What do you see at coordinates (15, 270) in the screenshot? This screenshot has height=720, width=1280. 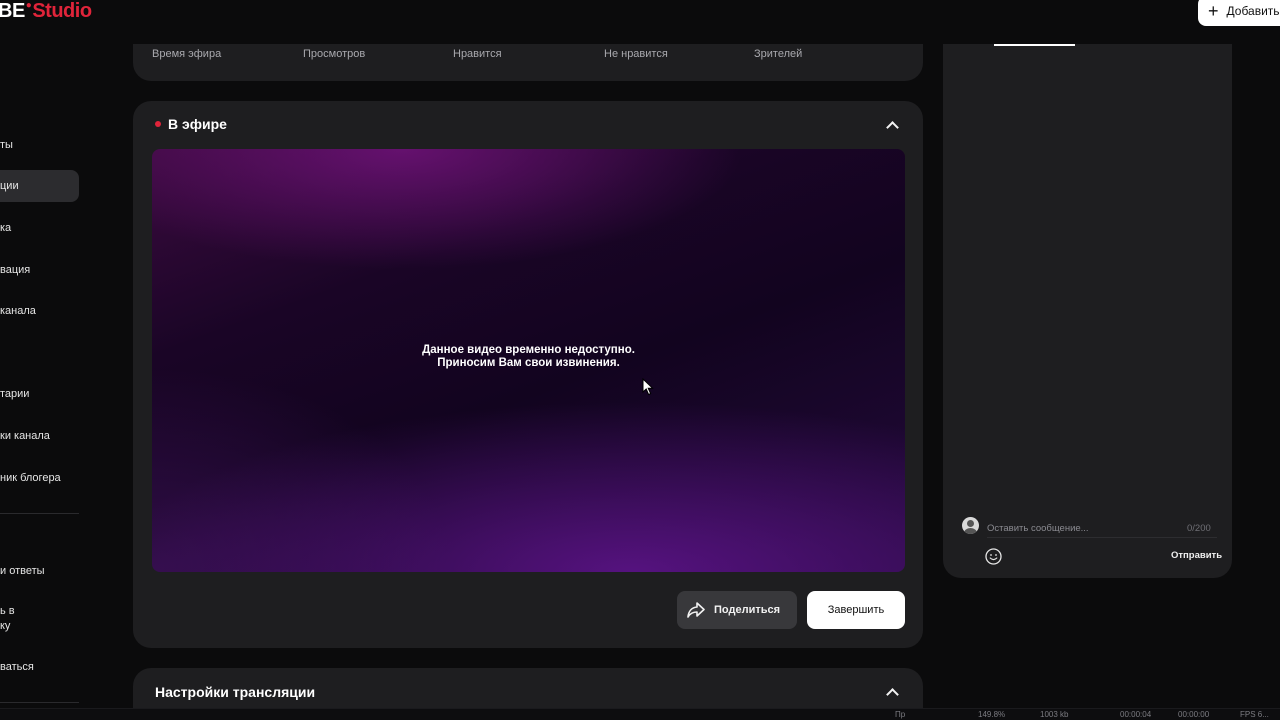 I see `sidebar-item-label: вация` at bounding box center [15, 270].